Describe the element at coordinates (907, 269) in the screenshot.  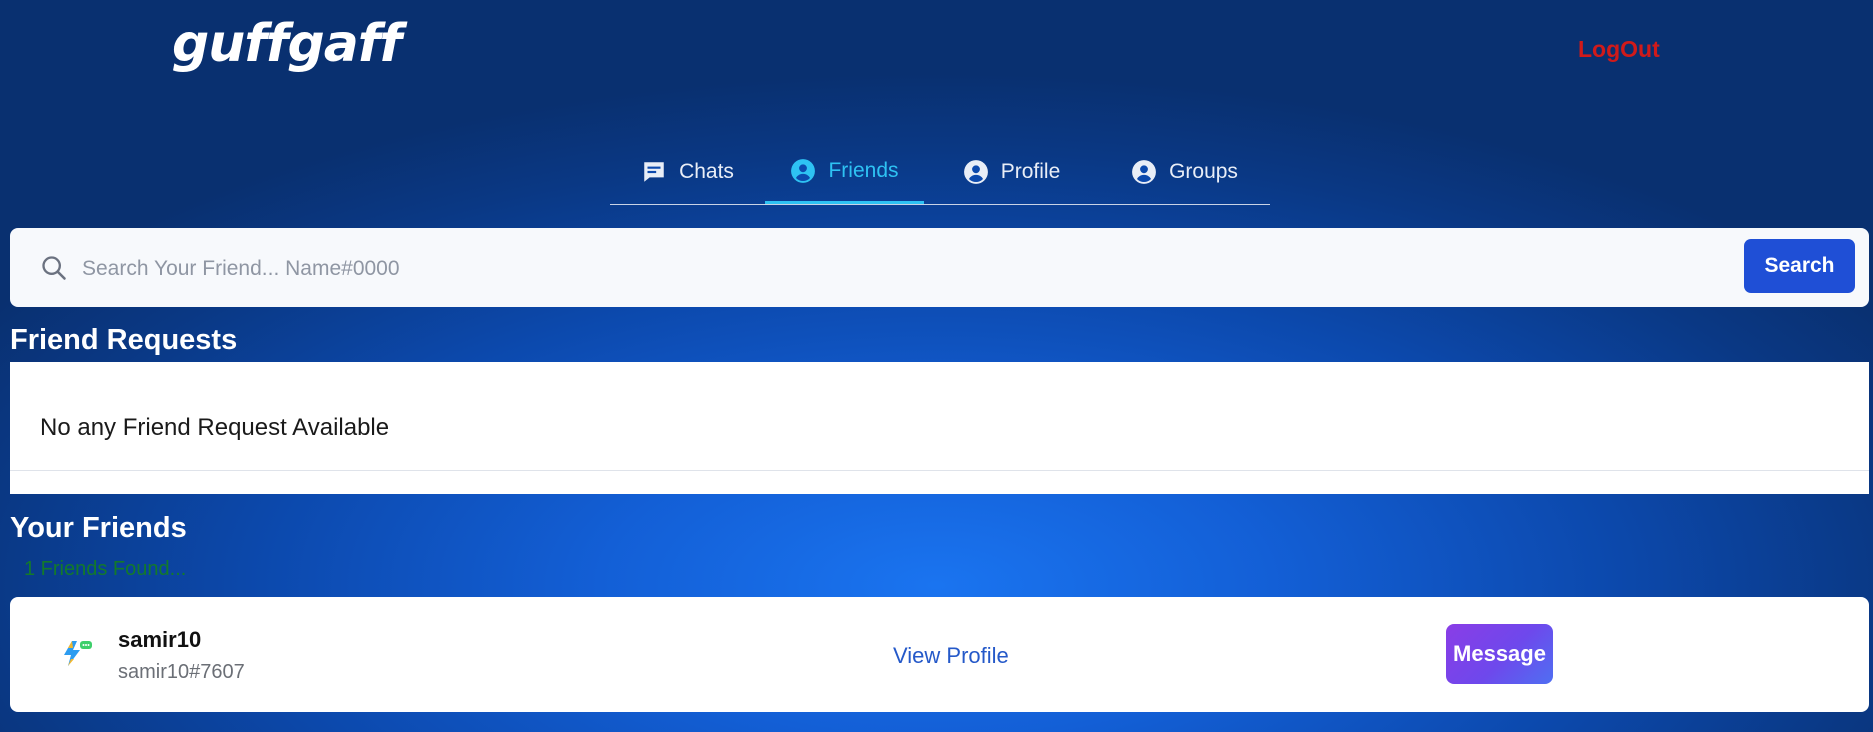
I see `search-input` at that location.